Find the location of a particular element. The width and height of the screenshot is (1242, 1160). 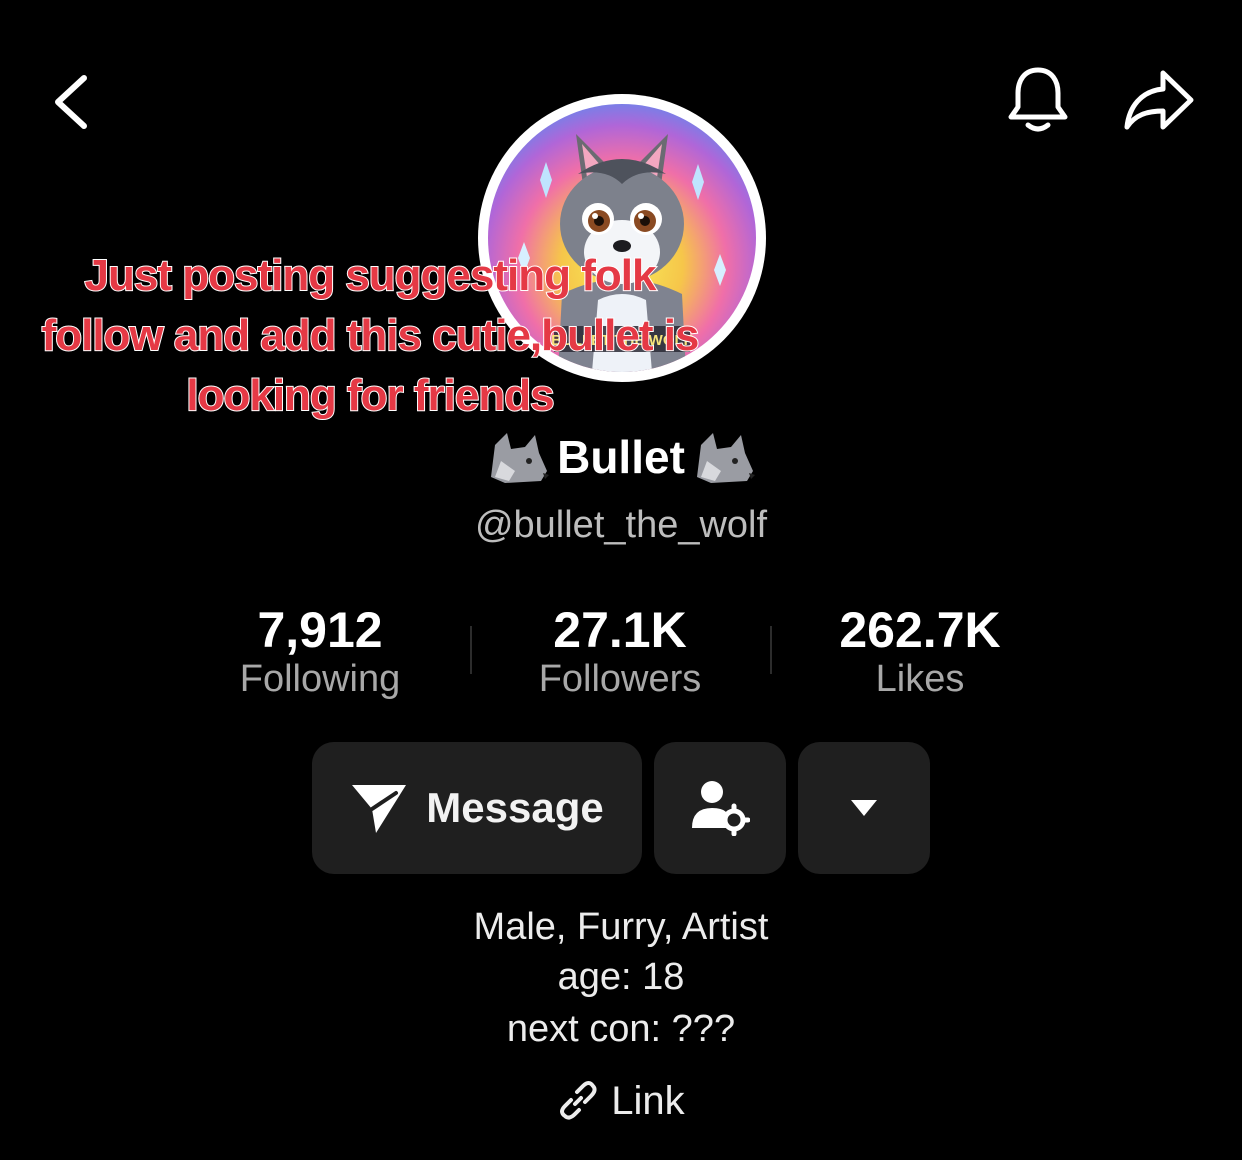

stat-followers: 27.1K Followers is located at coordinates (620, 651).